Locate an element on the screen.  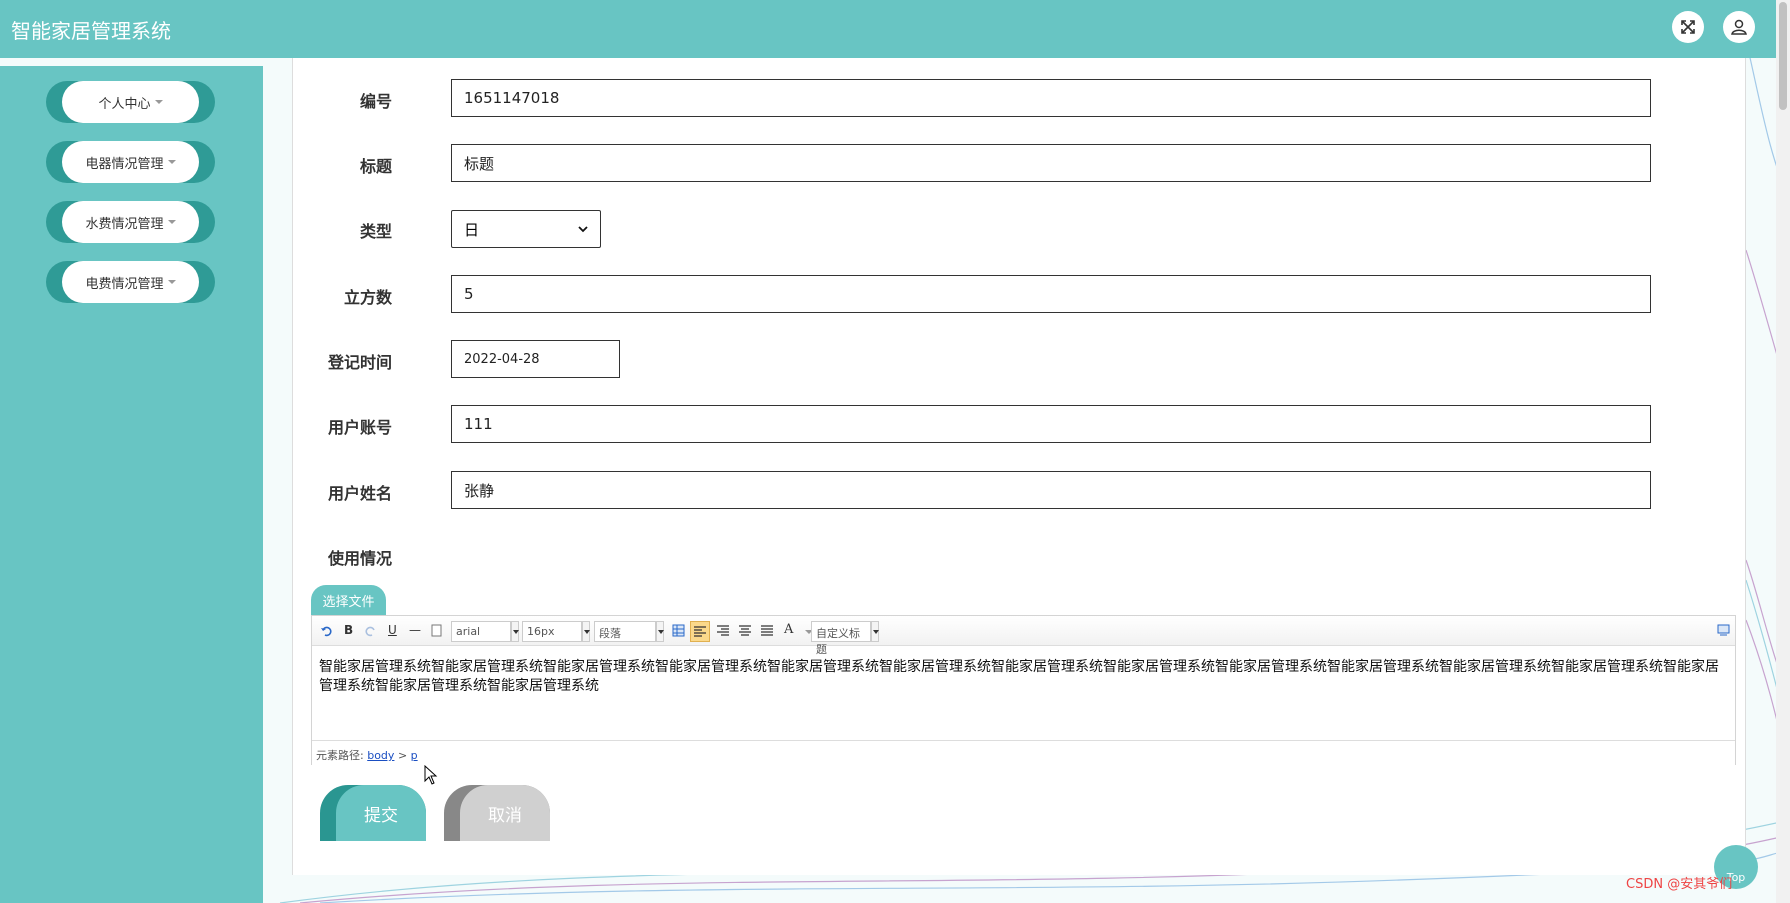
user-button is located at coordinates (1739, 27).